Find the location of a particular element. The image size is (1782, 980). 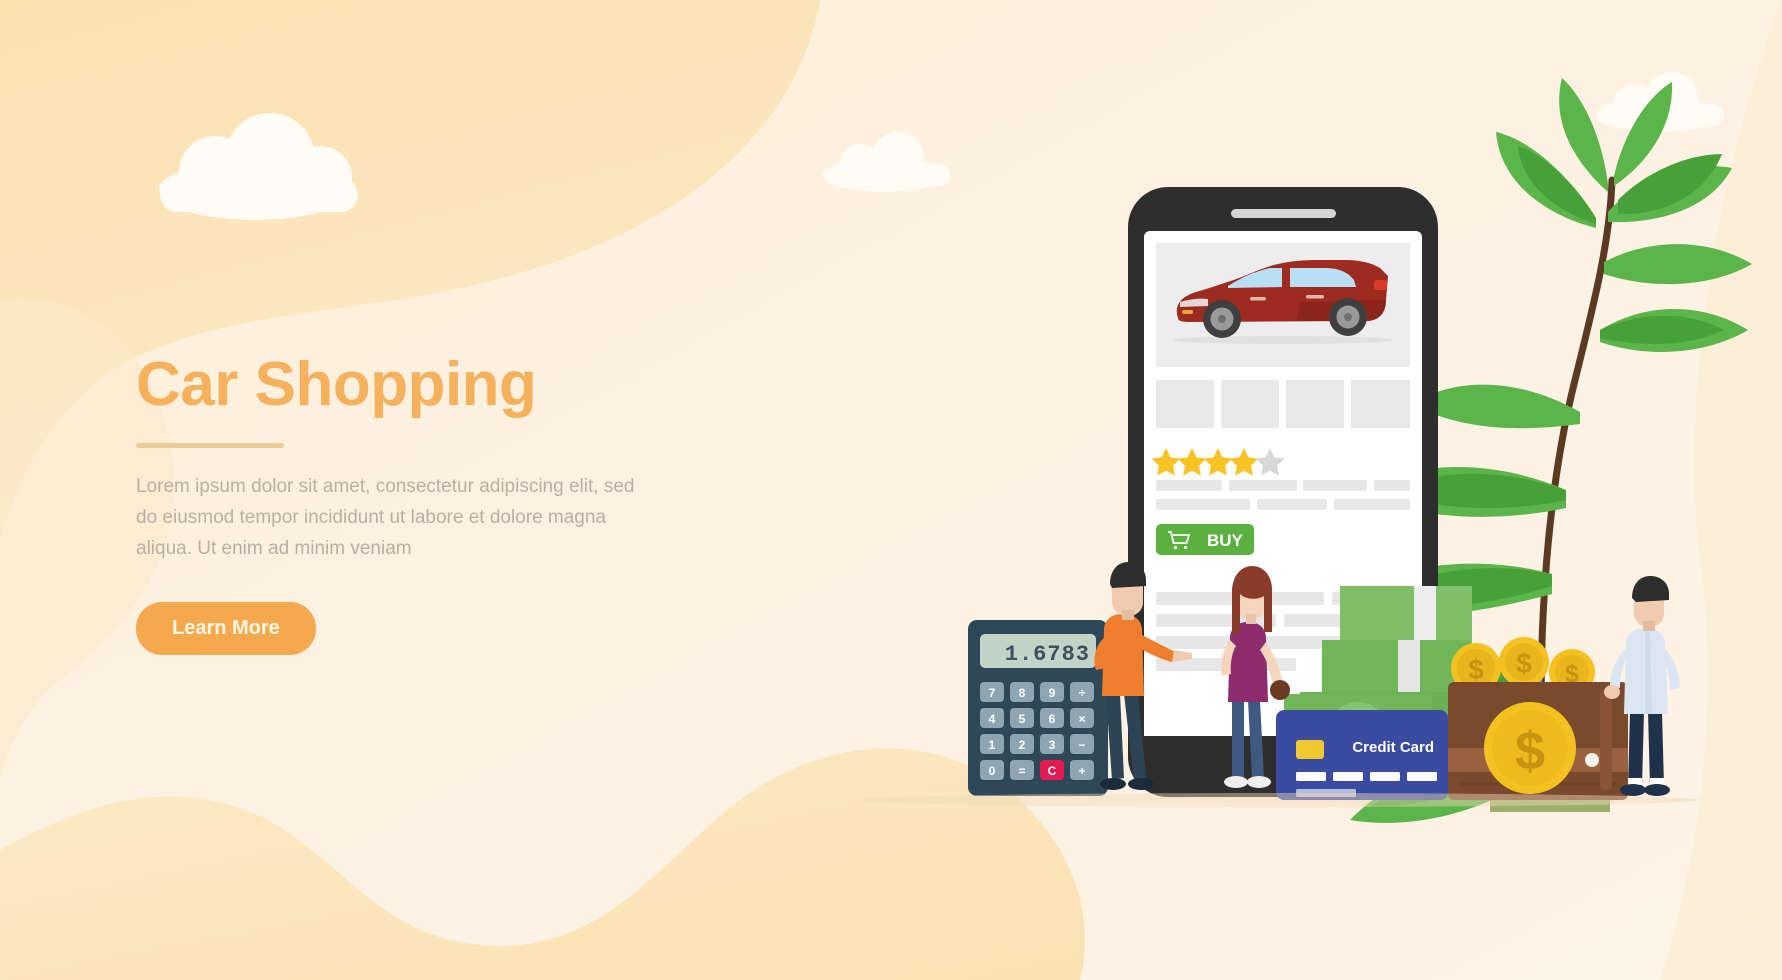

svg-text: 5 is located at coordinates (1022, 719).